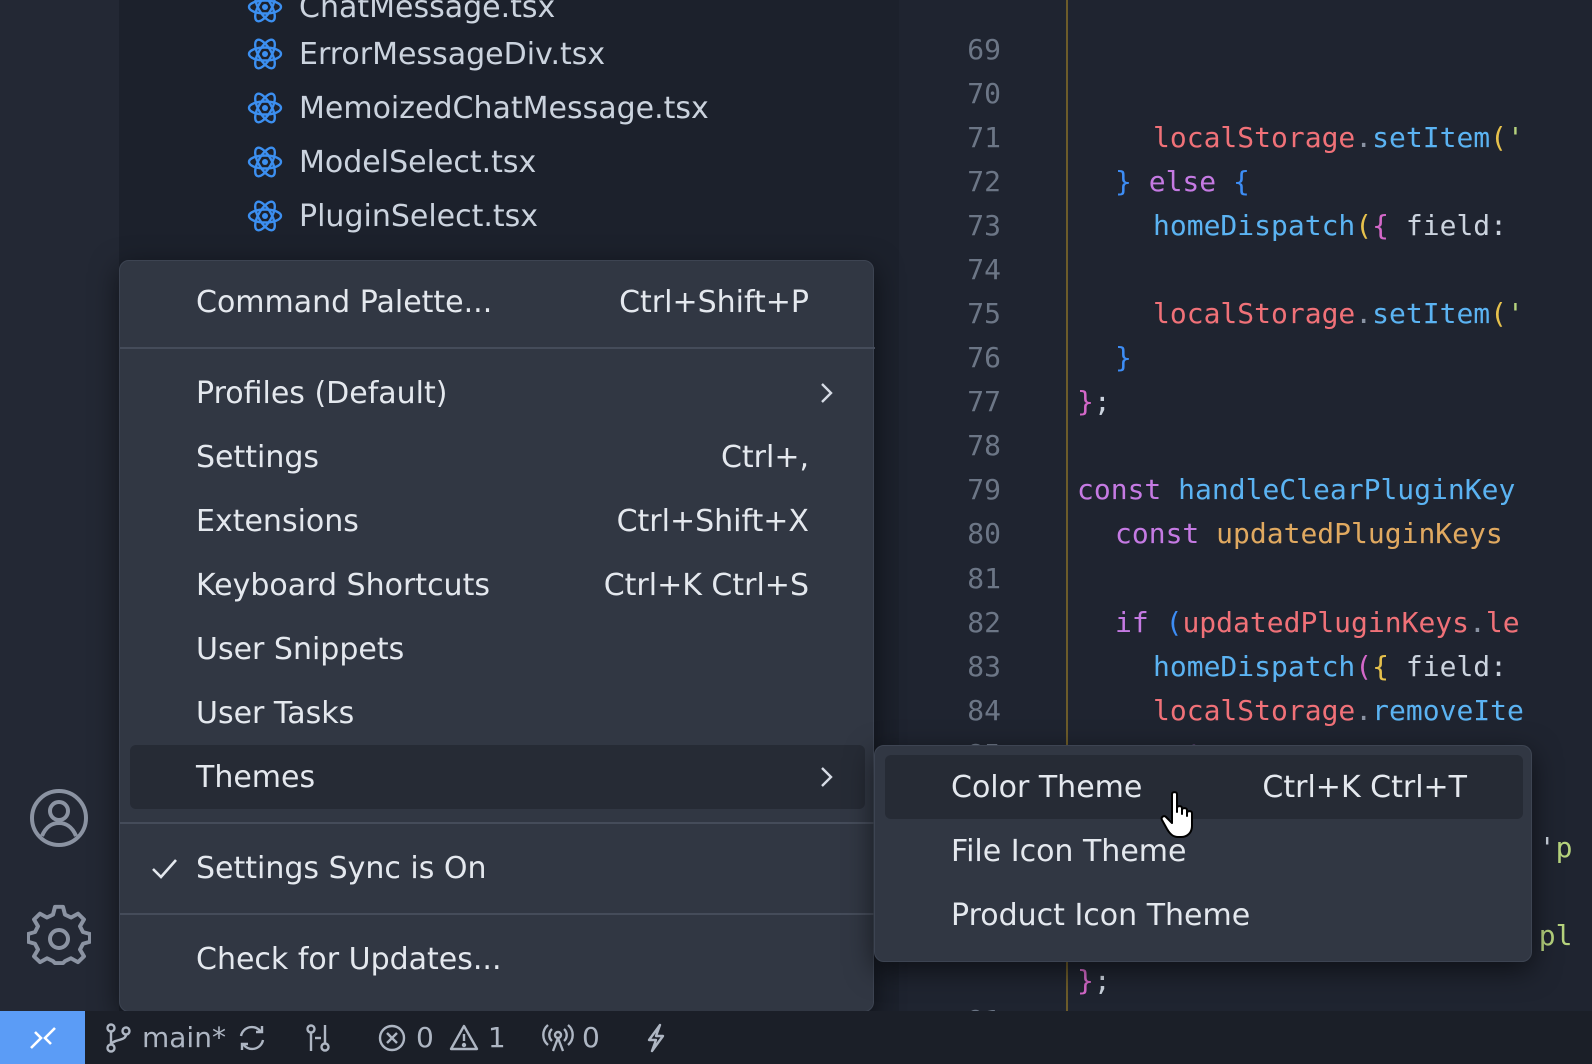  I want to click on file-name: MemoizedChatMessage.tsx, so click(504, 108).